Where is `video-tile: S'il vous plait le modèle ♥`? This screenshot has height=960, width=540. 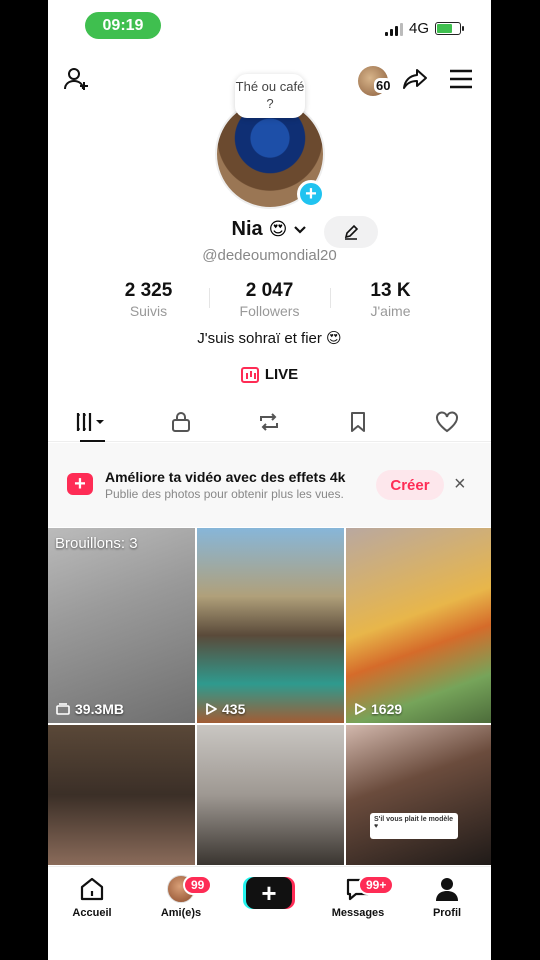
video-tile: S'il vous plait le modèle ♥ is located at coordinates (418, 795).